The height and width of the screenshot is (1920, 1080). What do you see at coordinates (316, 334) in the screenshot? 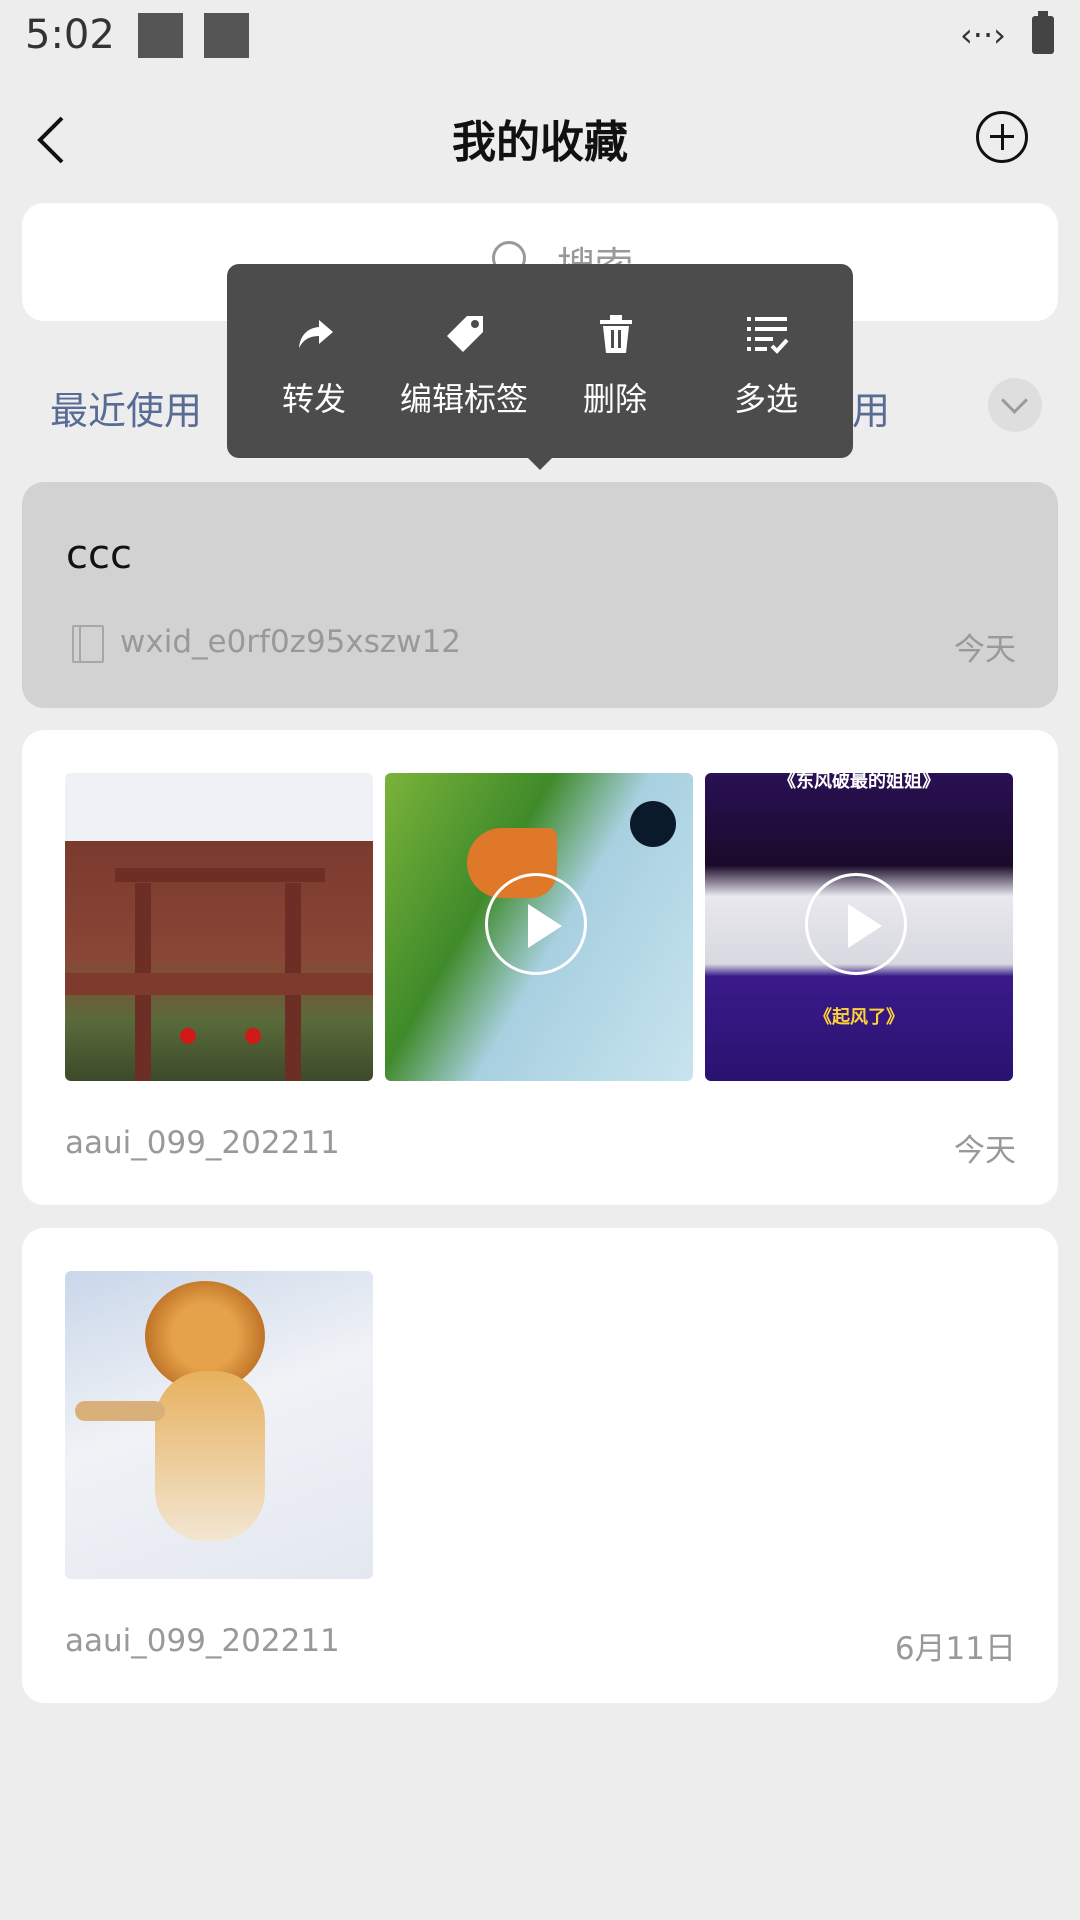
I see `share-forward-icon` at bounding box center [316, 334].